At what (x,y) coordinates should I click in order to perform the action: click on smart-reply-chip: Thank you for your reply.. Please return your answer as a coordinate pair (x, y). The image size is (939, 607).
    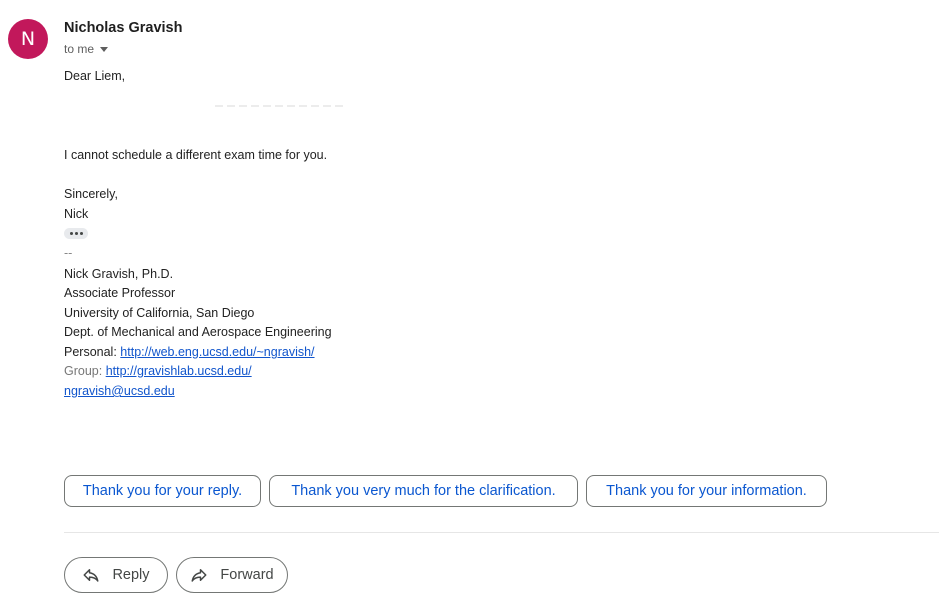
    Looking at the image, I should click on (162, 491).